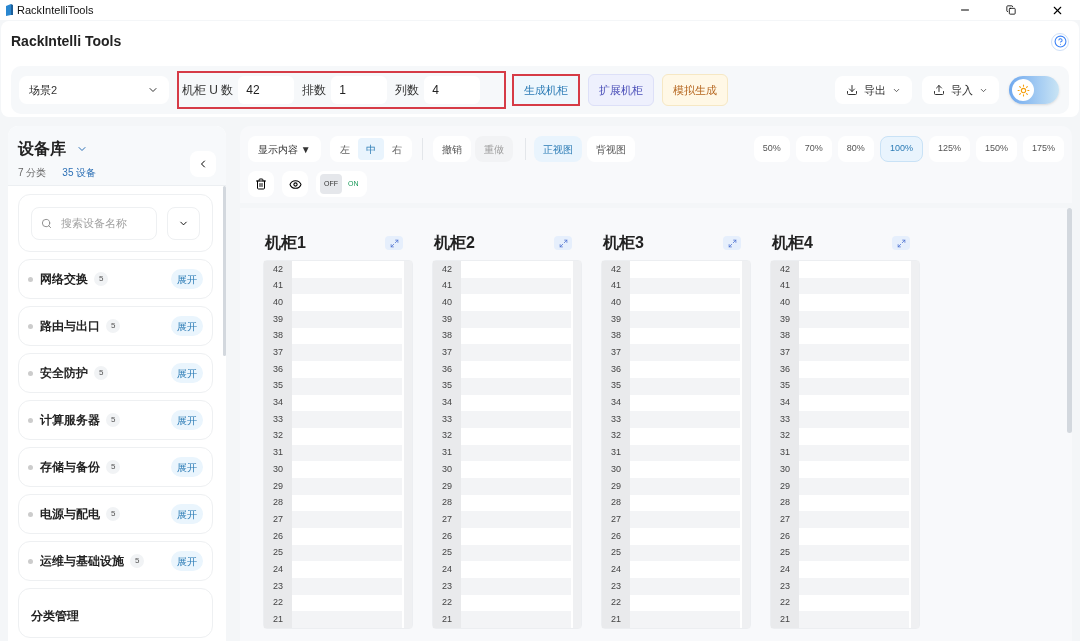 Image resolution: width=1080 pixels, height=641 pixels. What do you see at coordinates (939, 90) in the screenshot?
I see `upload-icon` at bounding box center [939, 90].